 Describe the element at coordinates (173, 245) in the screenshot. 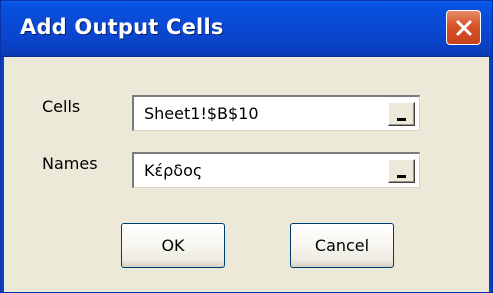

I see `ok-button: OK` at that location.